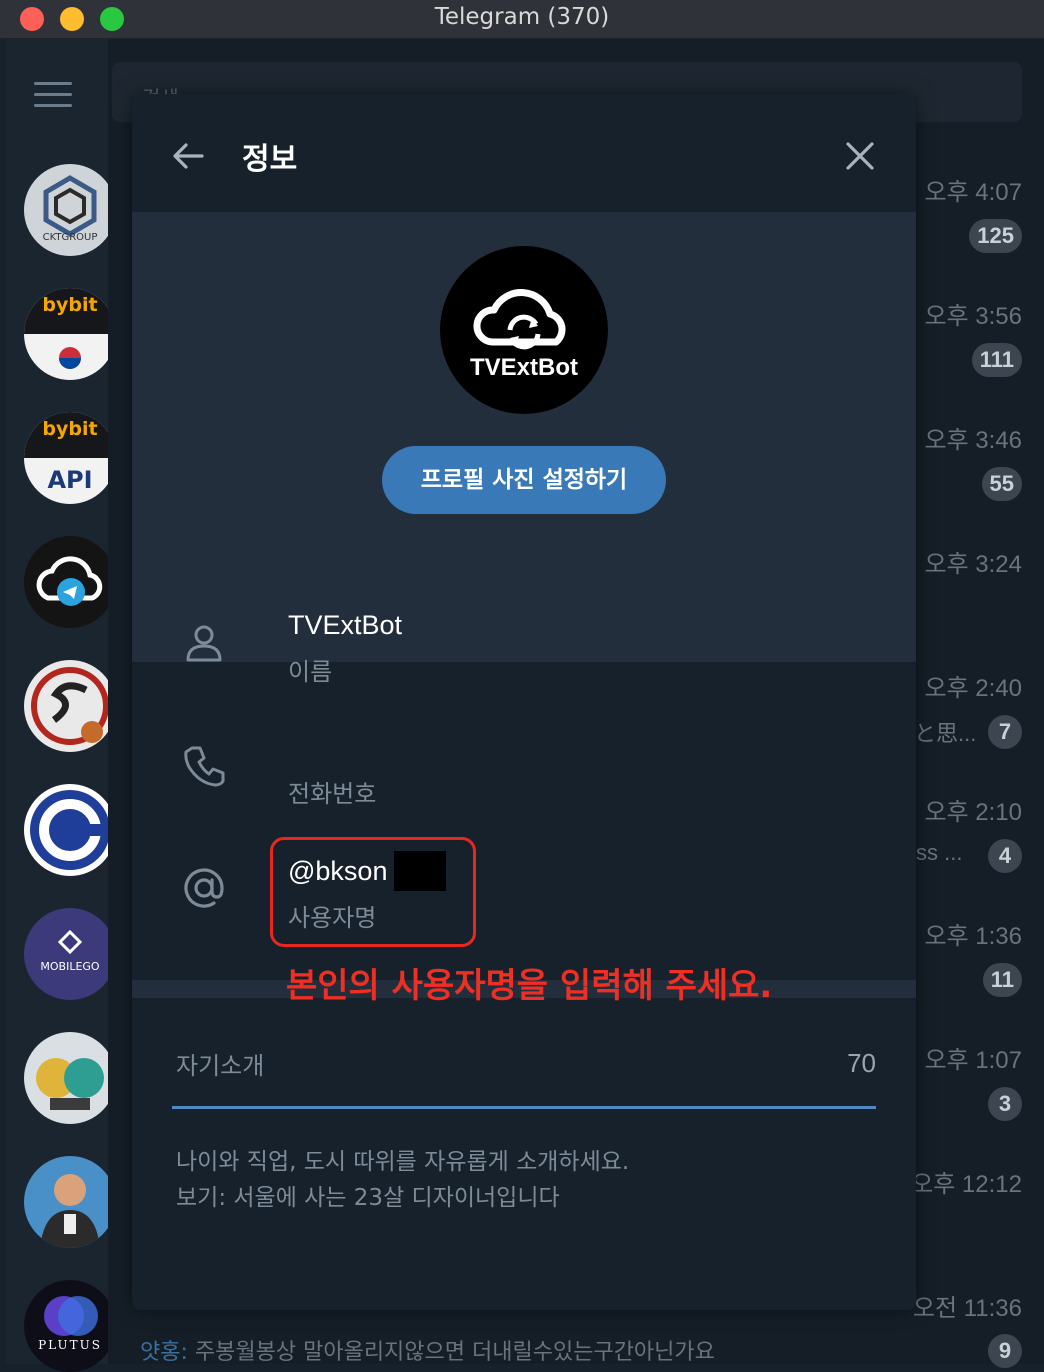 The height and width of the screenshot is (1372, 1044). What do you see at coordinates (70, 942) in the screenshot?
I see `mobilego-logo-icon` at bounding box center [70, 942].